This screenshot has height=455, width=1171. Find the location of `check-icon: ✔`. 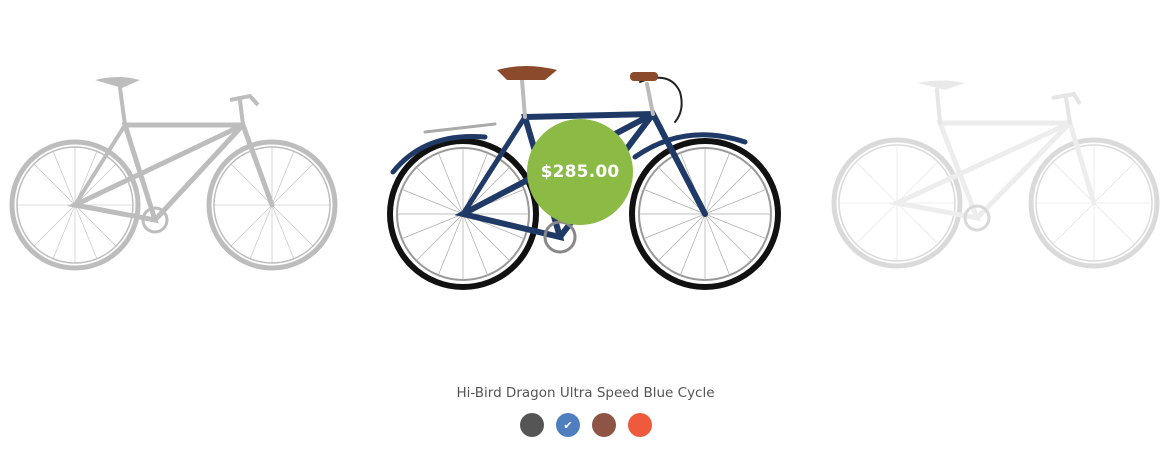

check-icon: ✔ is located at coordinates (568, 425).